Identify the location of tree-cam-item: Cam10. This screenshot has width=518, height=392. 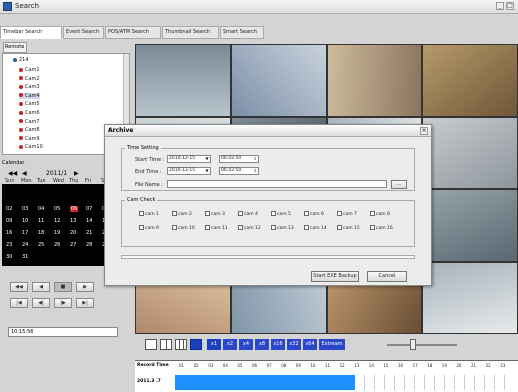
(31, 147).